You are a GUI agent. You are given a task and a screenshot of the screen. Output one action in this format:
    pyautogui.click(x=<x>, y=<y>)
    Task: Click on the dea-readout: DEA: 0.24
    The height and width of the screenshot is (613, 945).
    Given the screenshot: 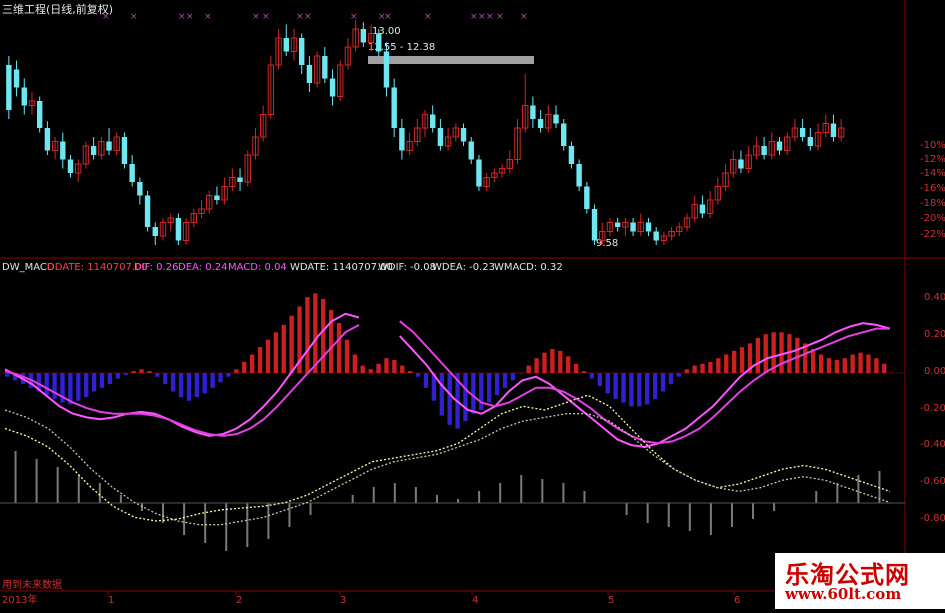 What is the action you would take?
    pyautogui.click(x=203, y=267)
    